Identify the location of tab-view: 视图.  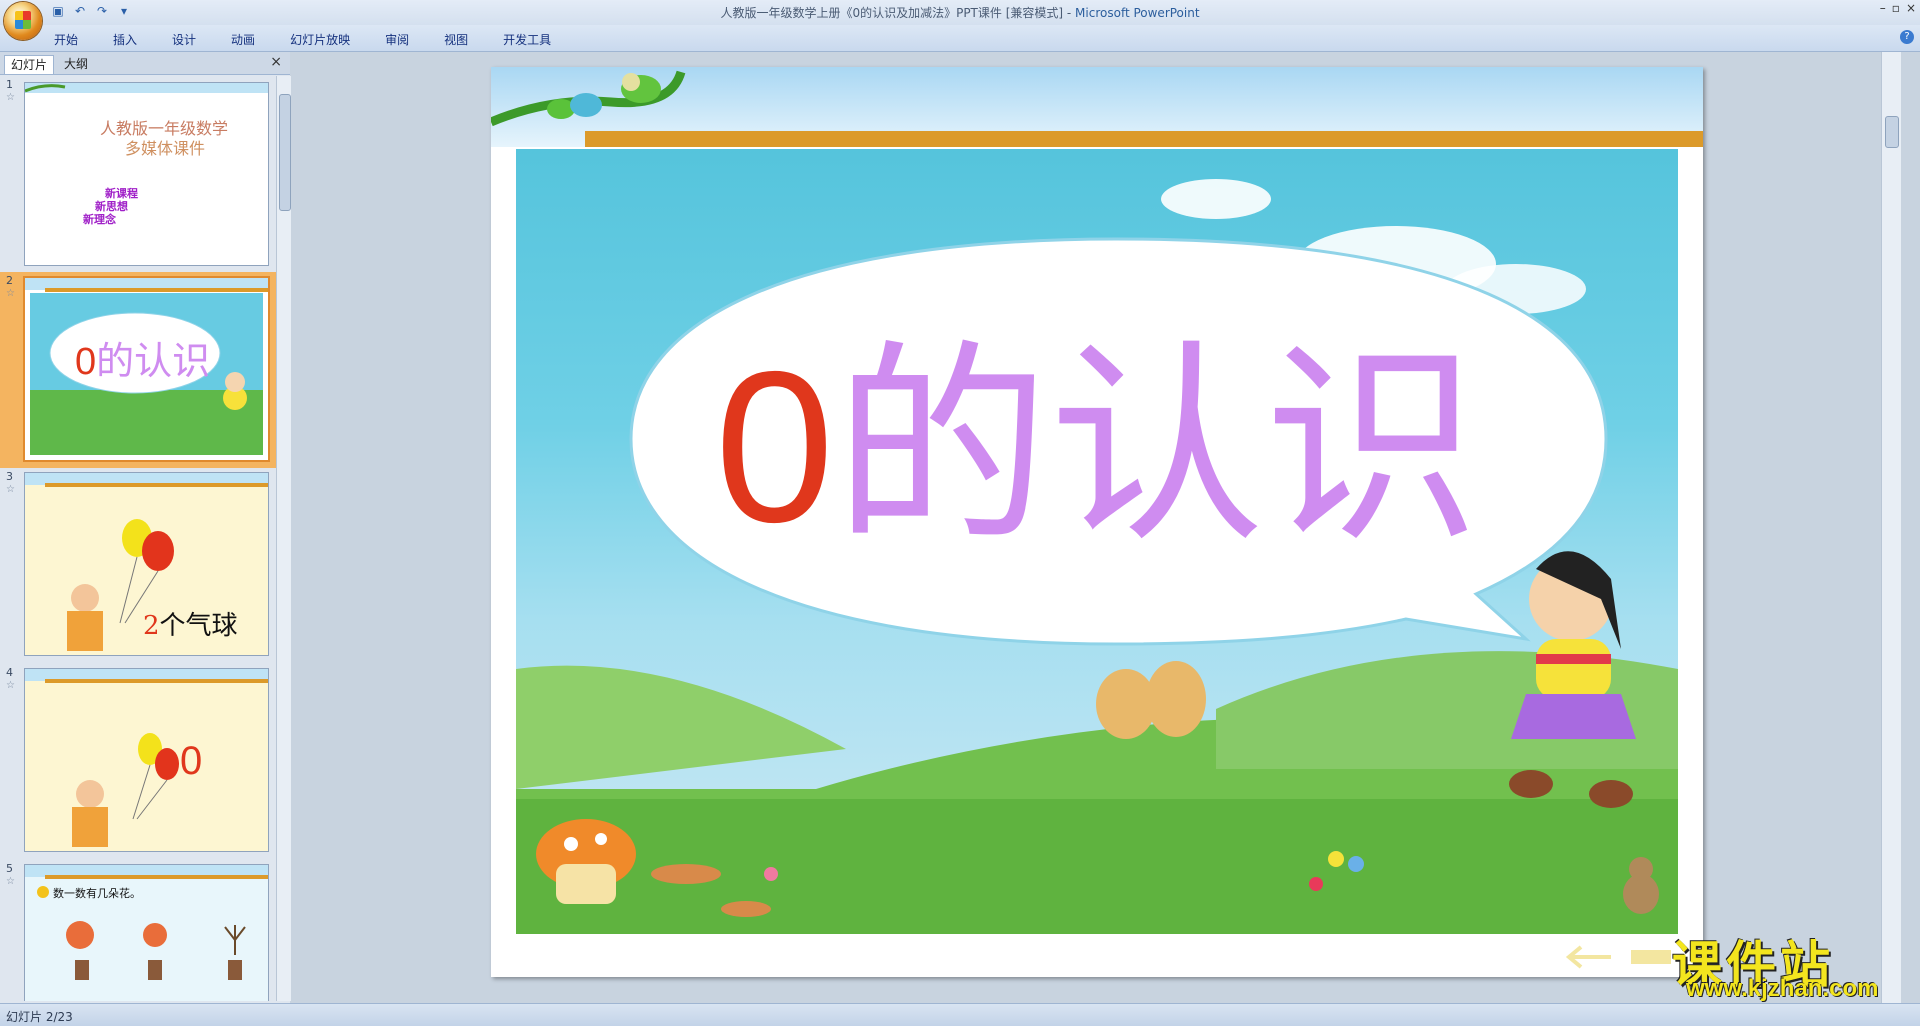
(456, 39).